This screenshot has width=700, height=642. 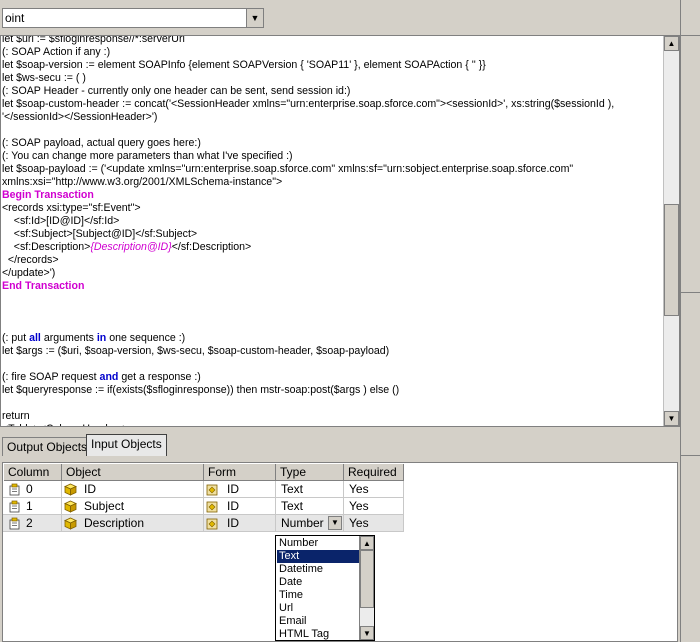 What do you see at coordinates (48, 195) in the screenshot?
I see `code-line: Begin Transaction` at bounding box center [48, 195].